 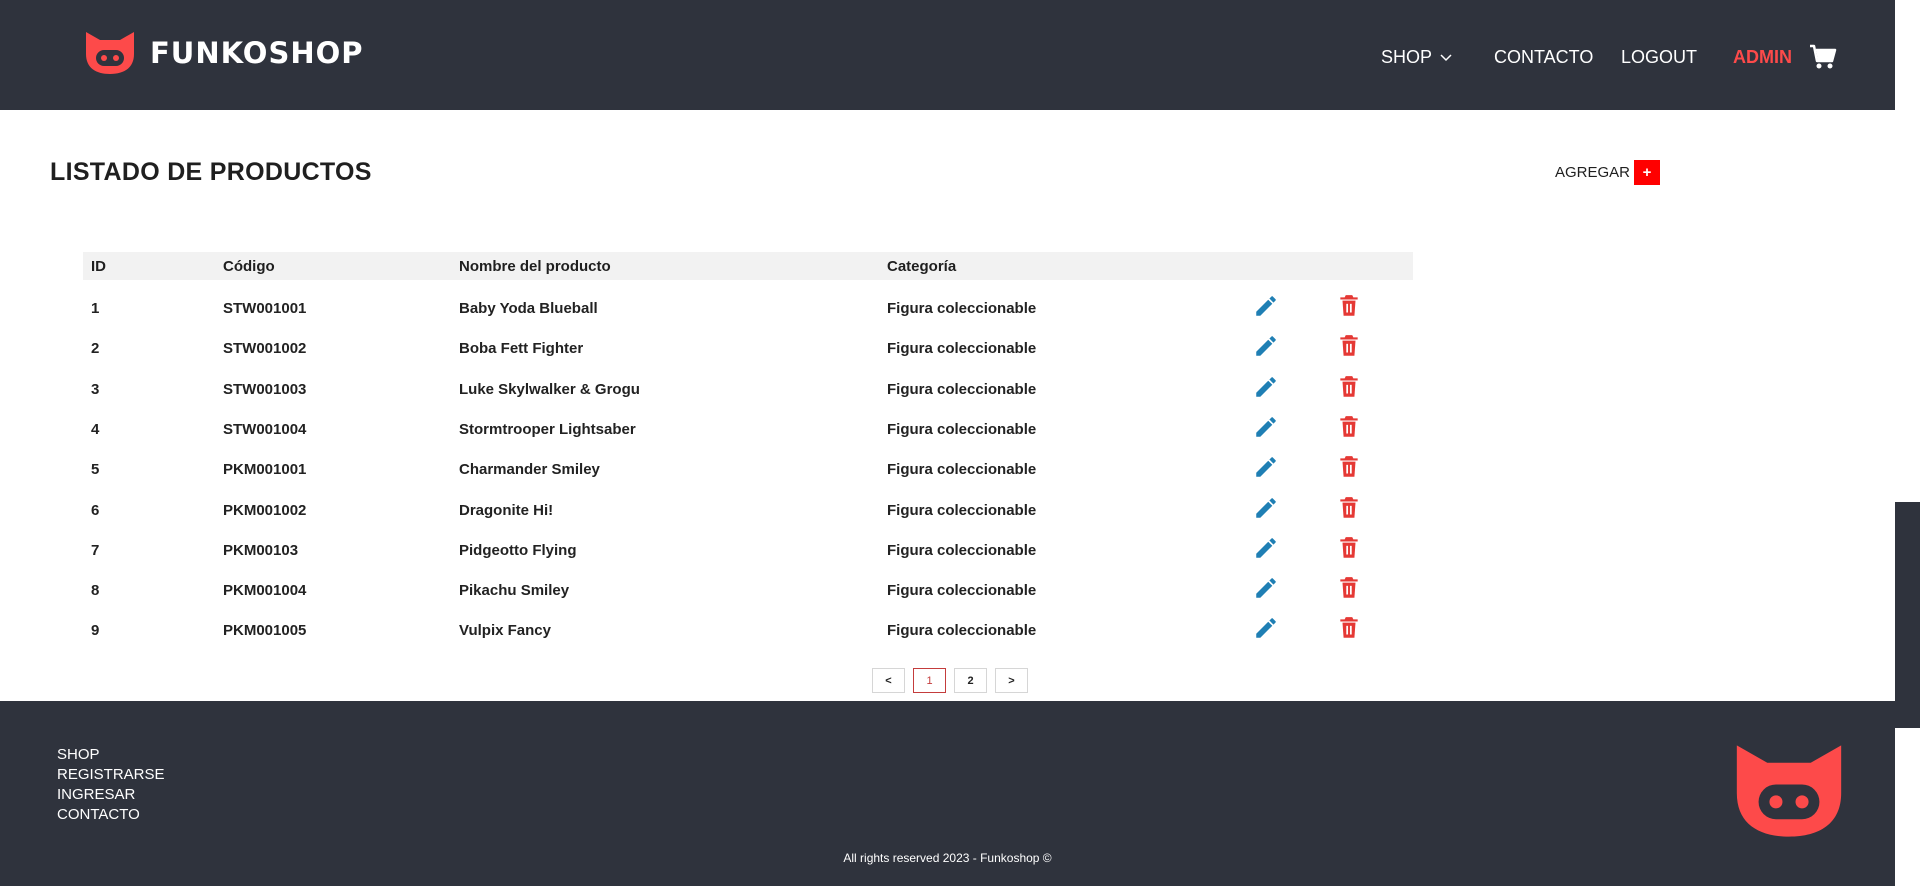 What do you see at coordinates (95, 429) in the screenshot?
I see `cell-id: 4` at bounding box center [95, 429].